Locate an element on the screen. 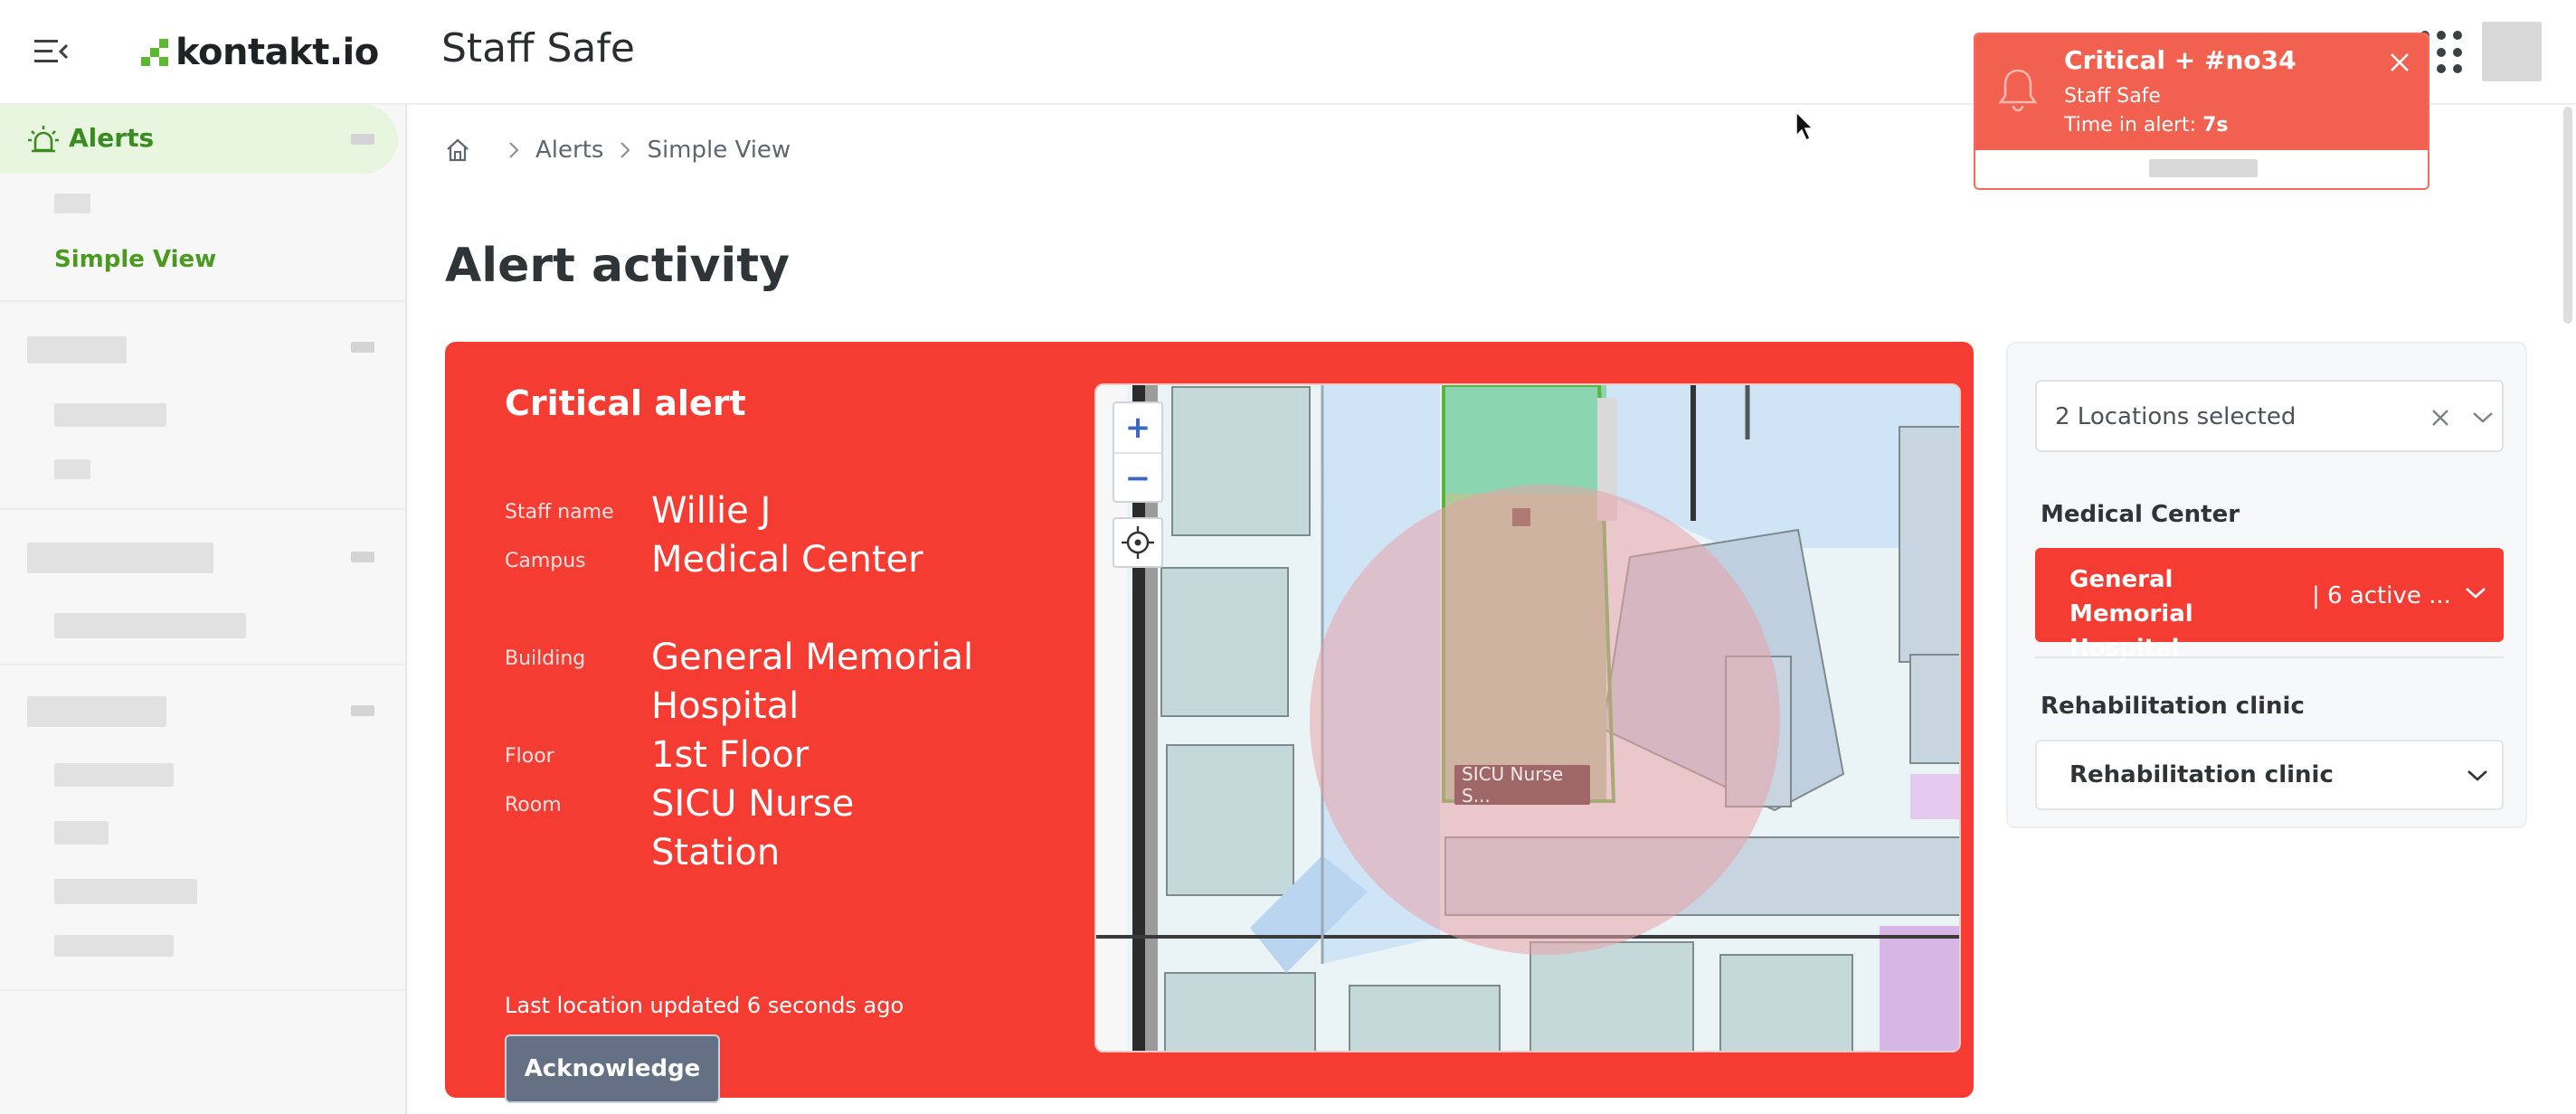  sidebar-item-label: Alerts is located at coordinates (112, 138).